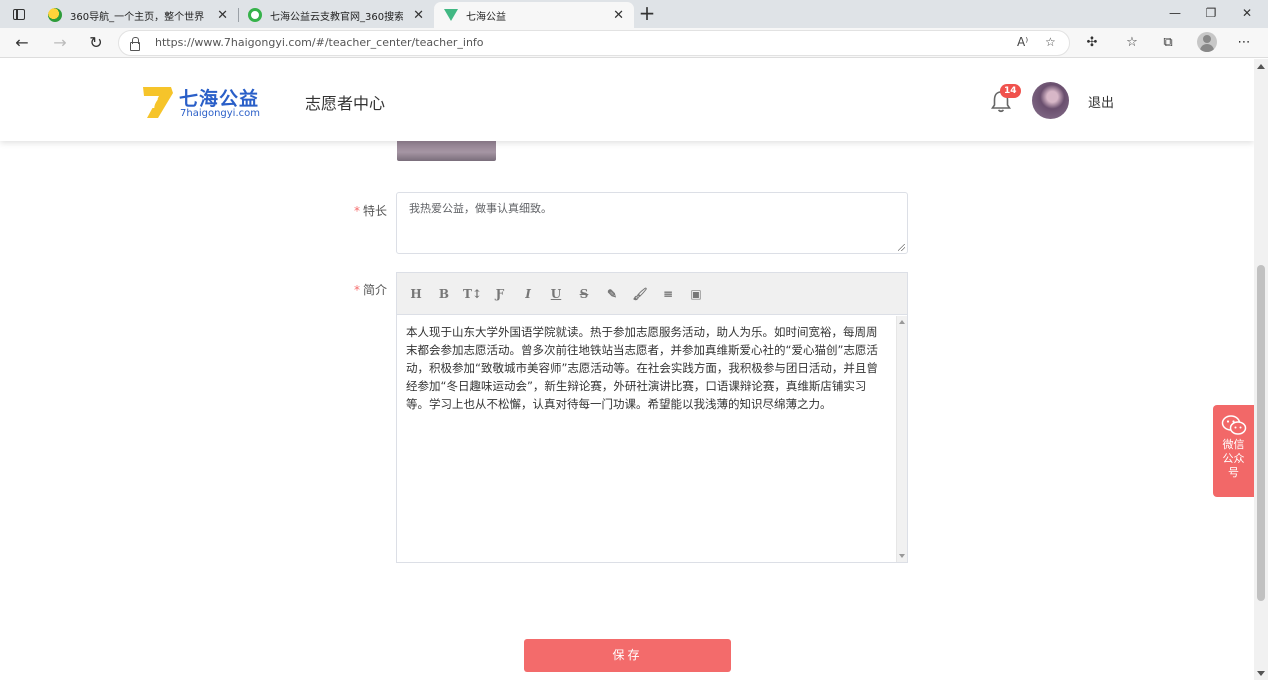  I want to click on refresh-icon: ↻, so click(96, 43).